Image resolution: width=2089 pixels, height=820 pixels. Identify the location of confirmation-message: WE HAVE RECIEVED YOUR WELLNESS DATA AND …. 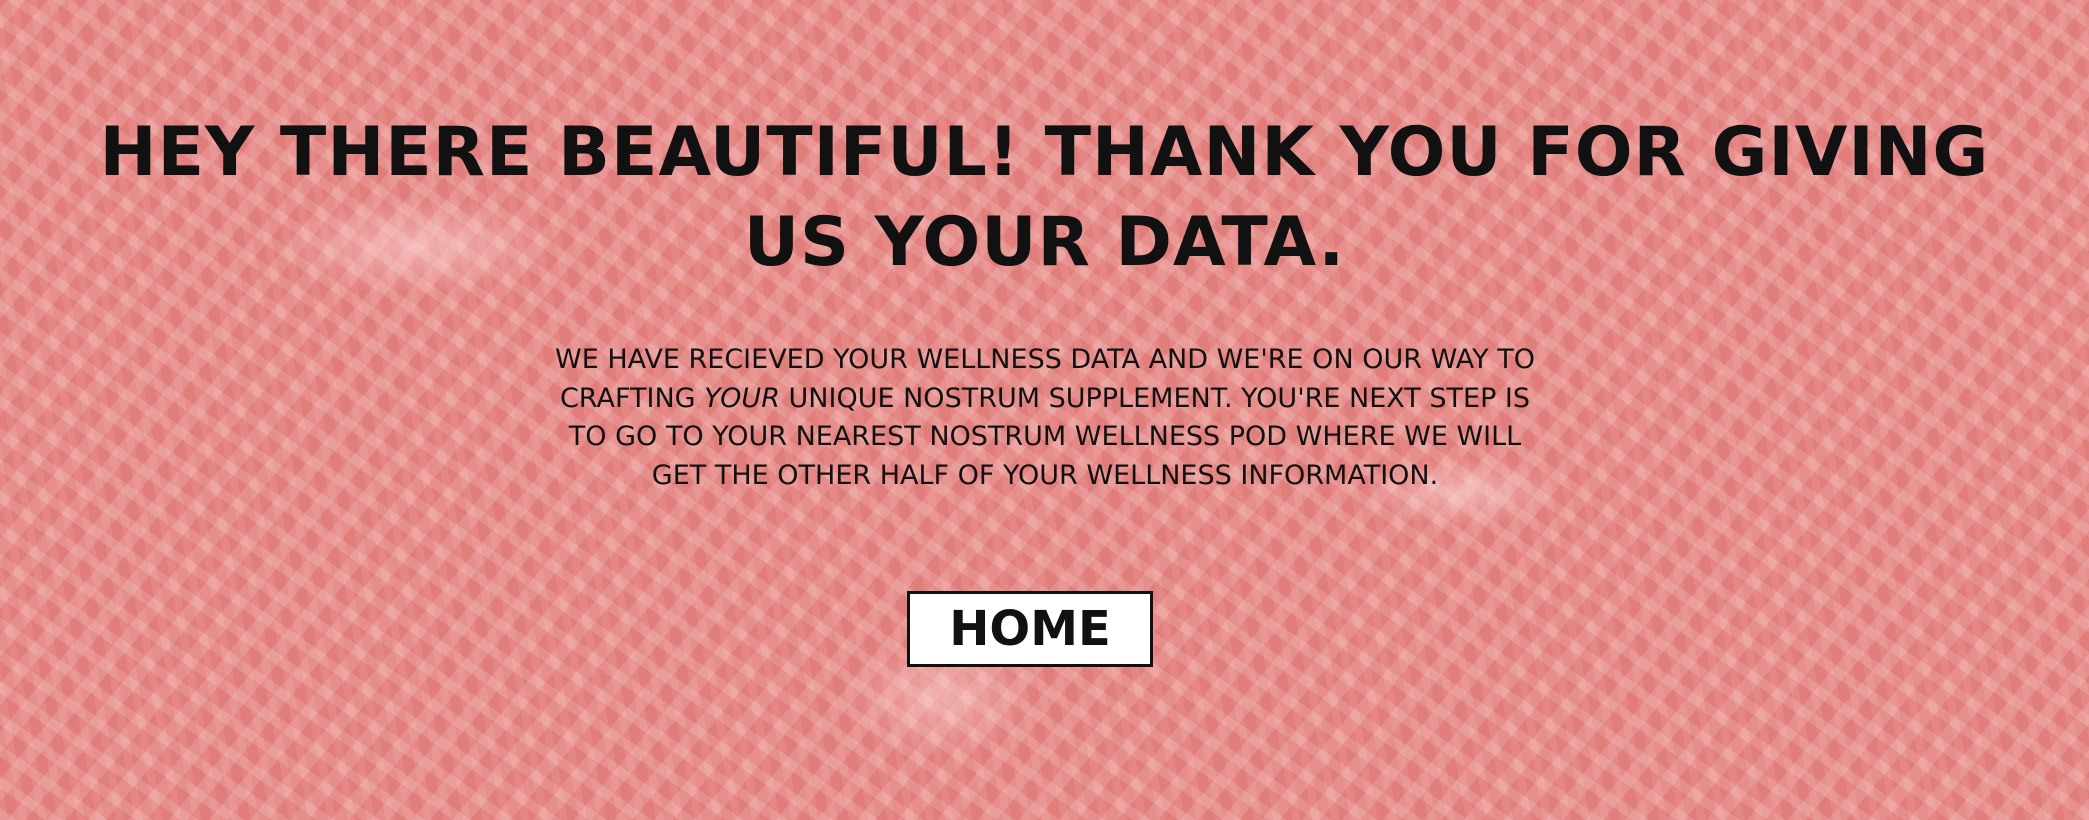
(1045, 418).